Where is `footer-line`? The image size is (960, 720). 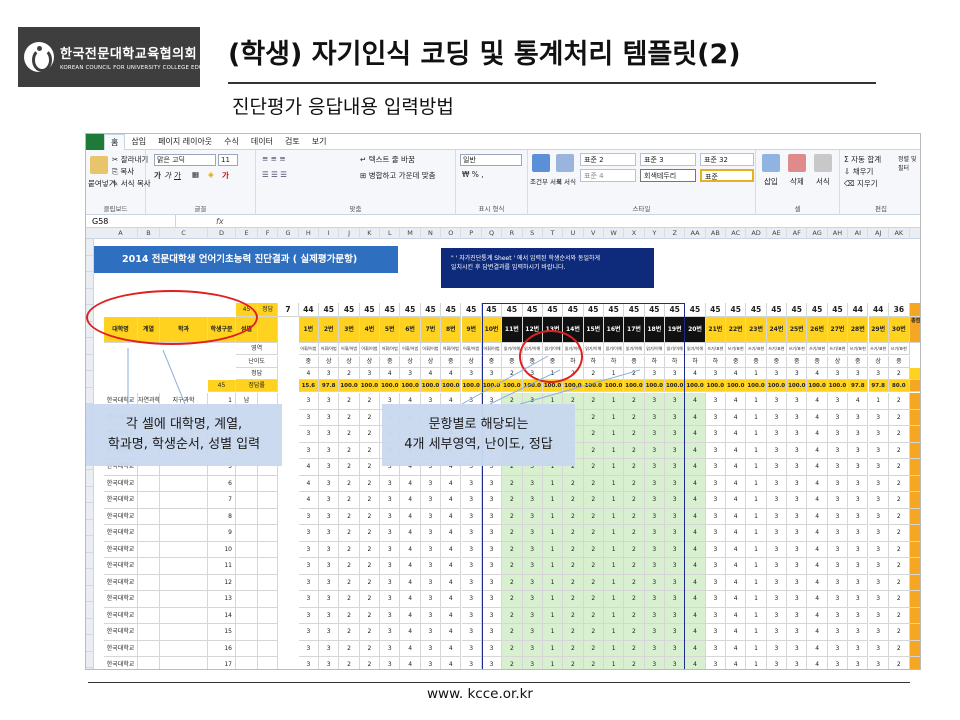 footer-line is located at coordinates (499, 682).